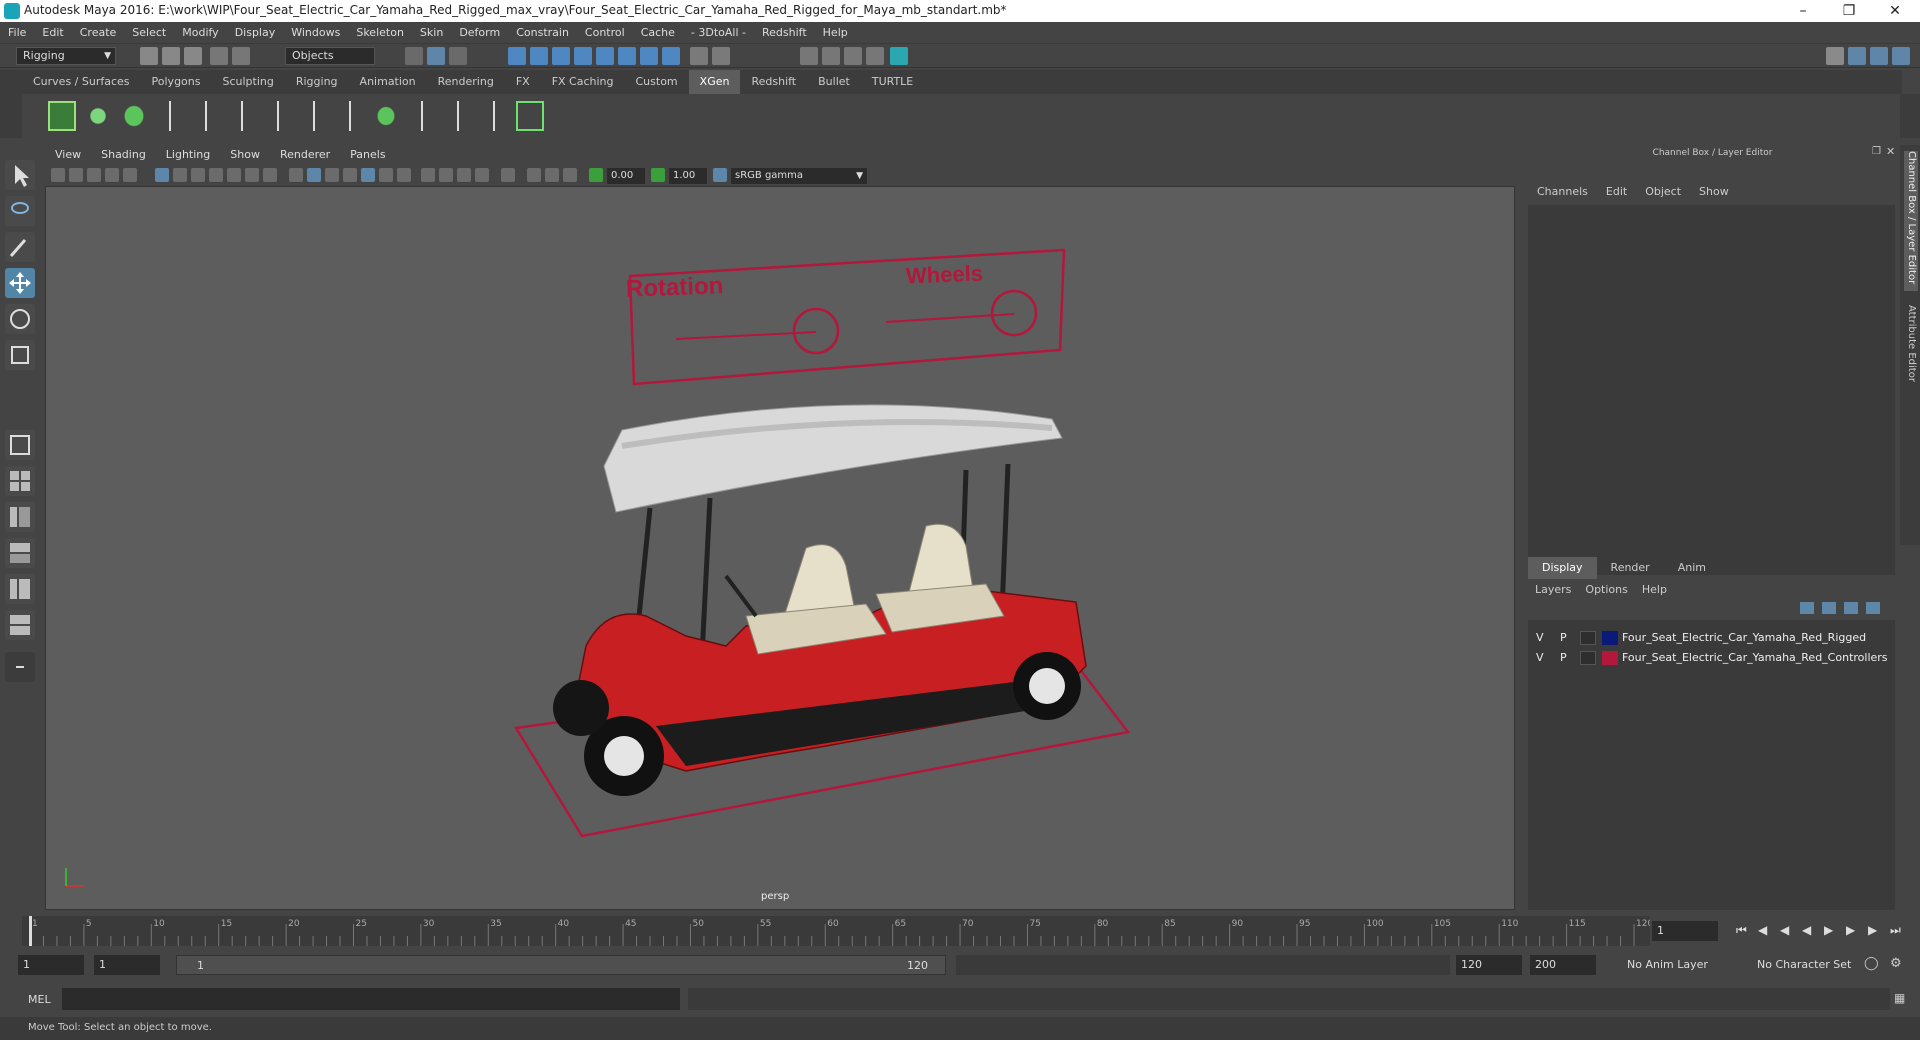 The image size is (1920, 1040). I want to click on tab-display: Display, so click(1562, 568).